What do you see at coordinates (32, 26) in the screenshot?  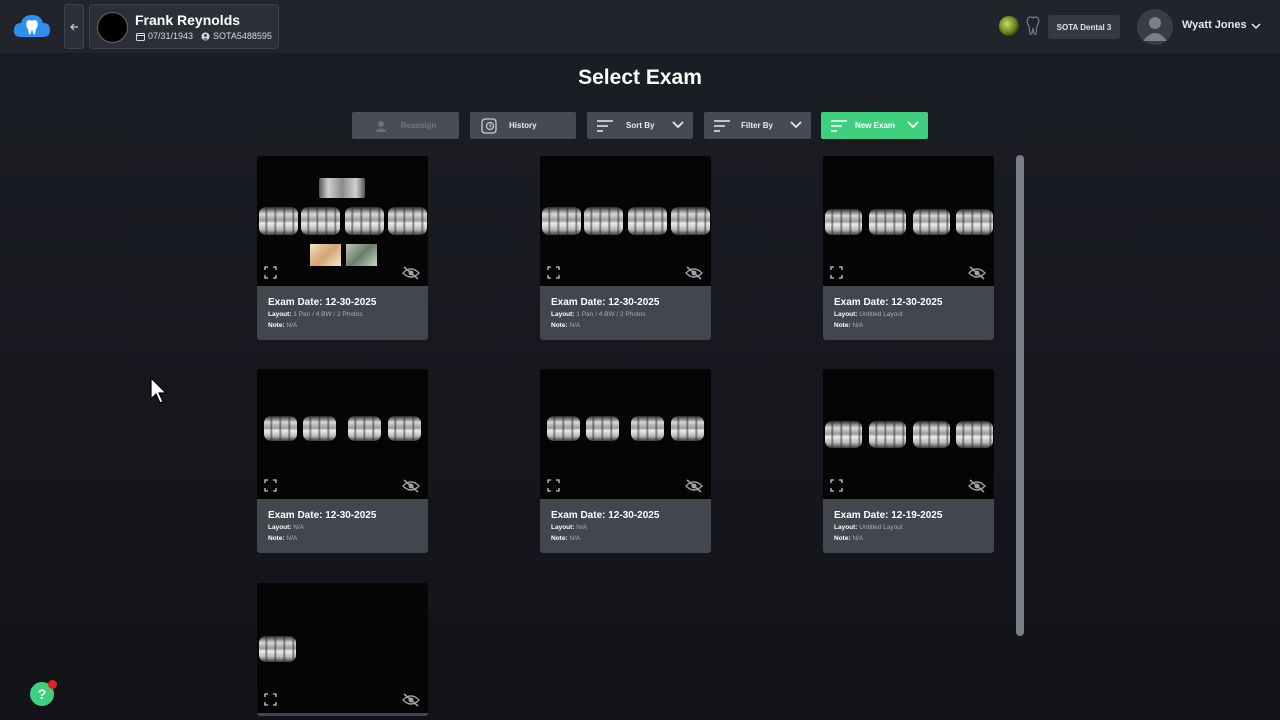 I see `cloud-tooth-logo-icon` at bounding box center [32, 26].